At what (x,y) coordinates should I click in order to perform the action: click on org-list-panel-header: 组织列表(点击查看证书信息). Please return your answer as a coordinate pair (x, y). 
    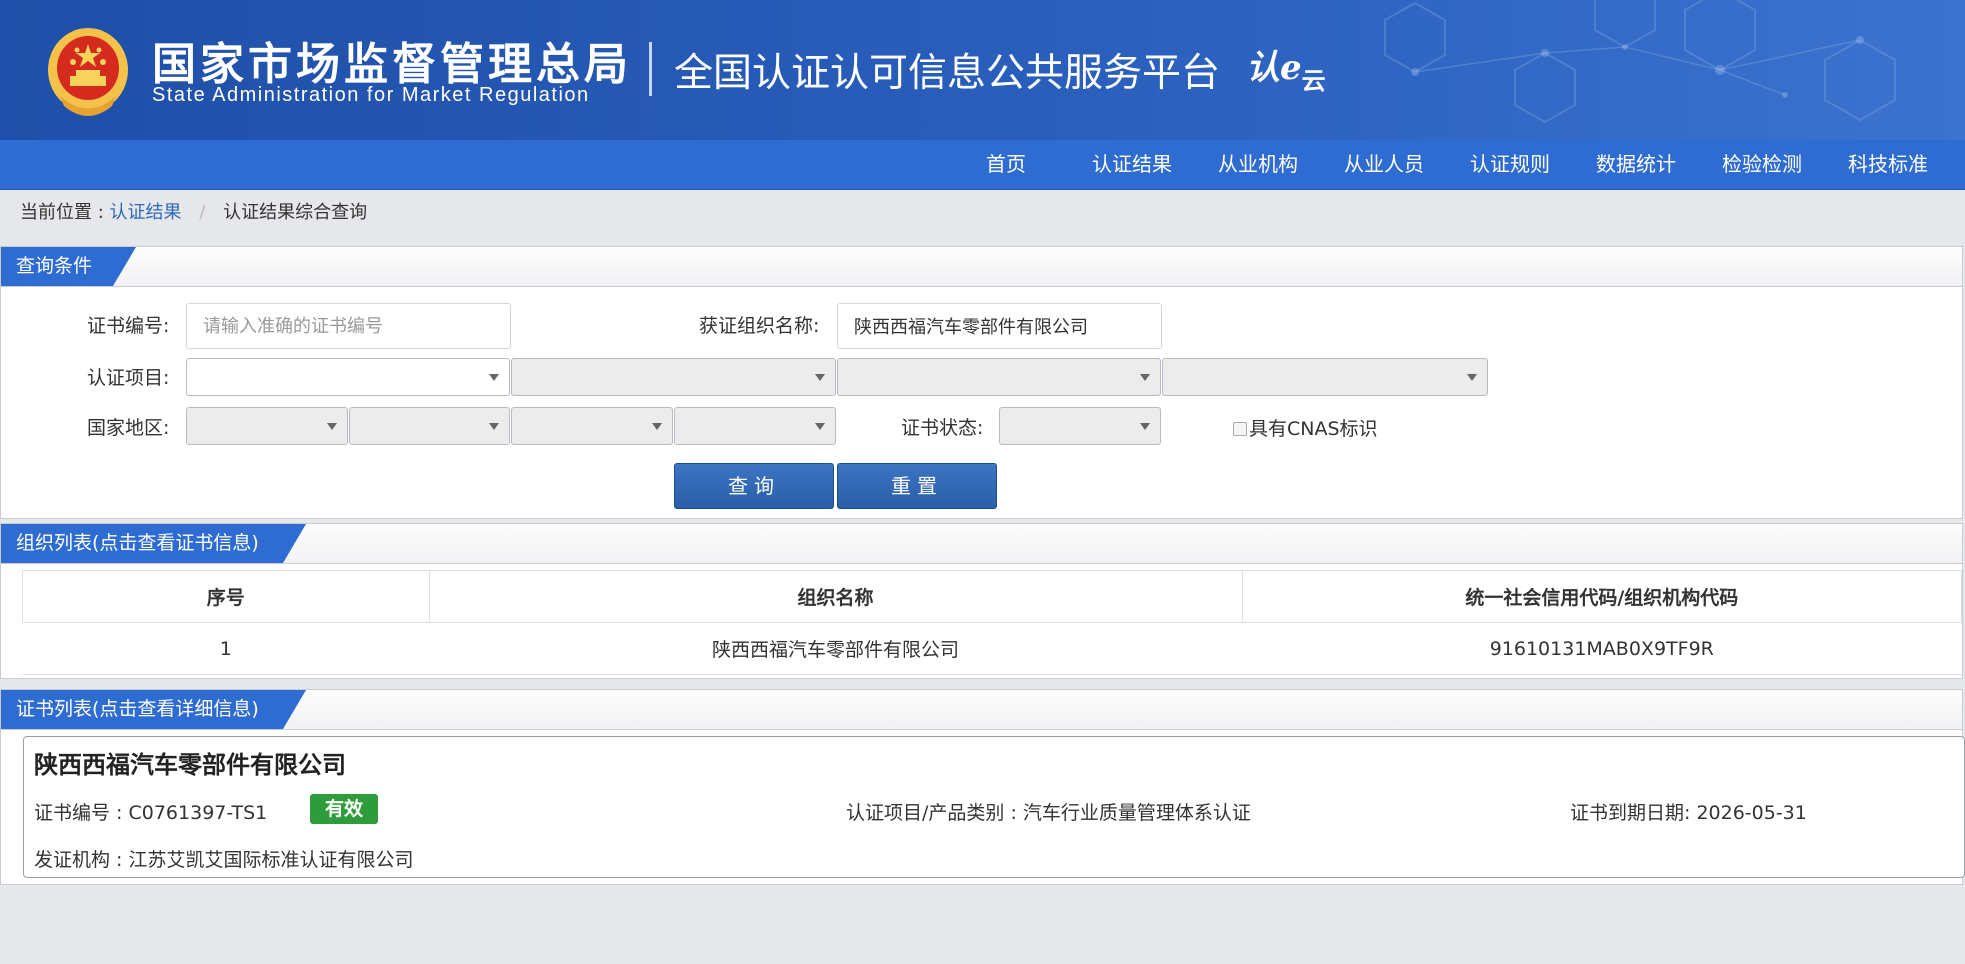
    Looking at the image, I should click on (981, 544).